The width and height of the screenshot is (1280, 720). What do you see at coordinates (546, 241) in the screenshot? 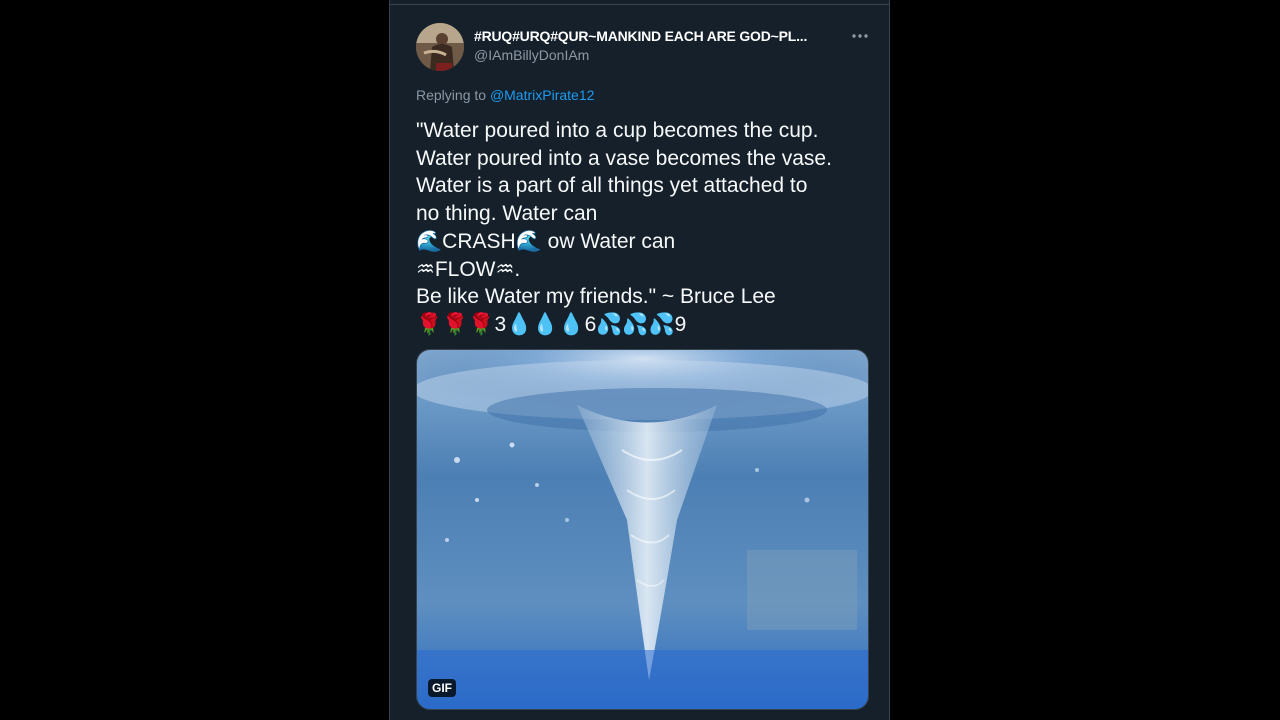
I see `tweet-text-line: 🌊CRASH🌊 ow Water can` at bounding box center [546, 241].